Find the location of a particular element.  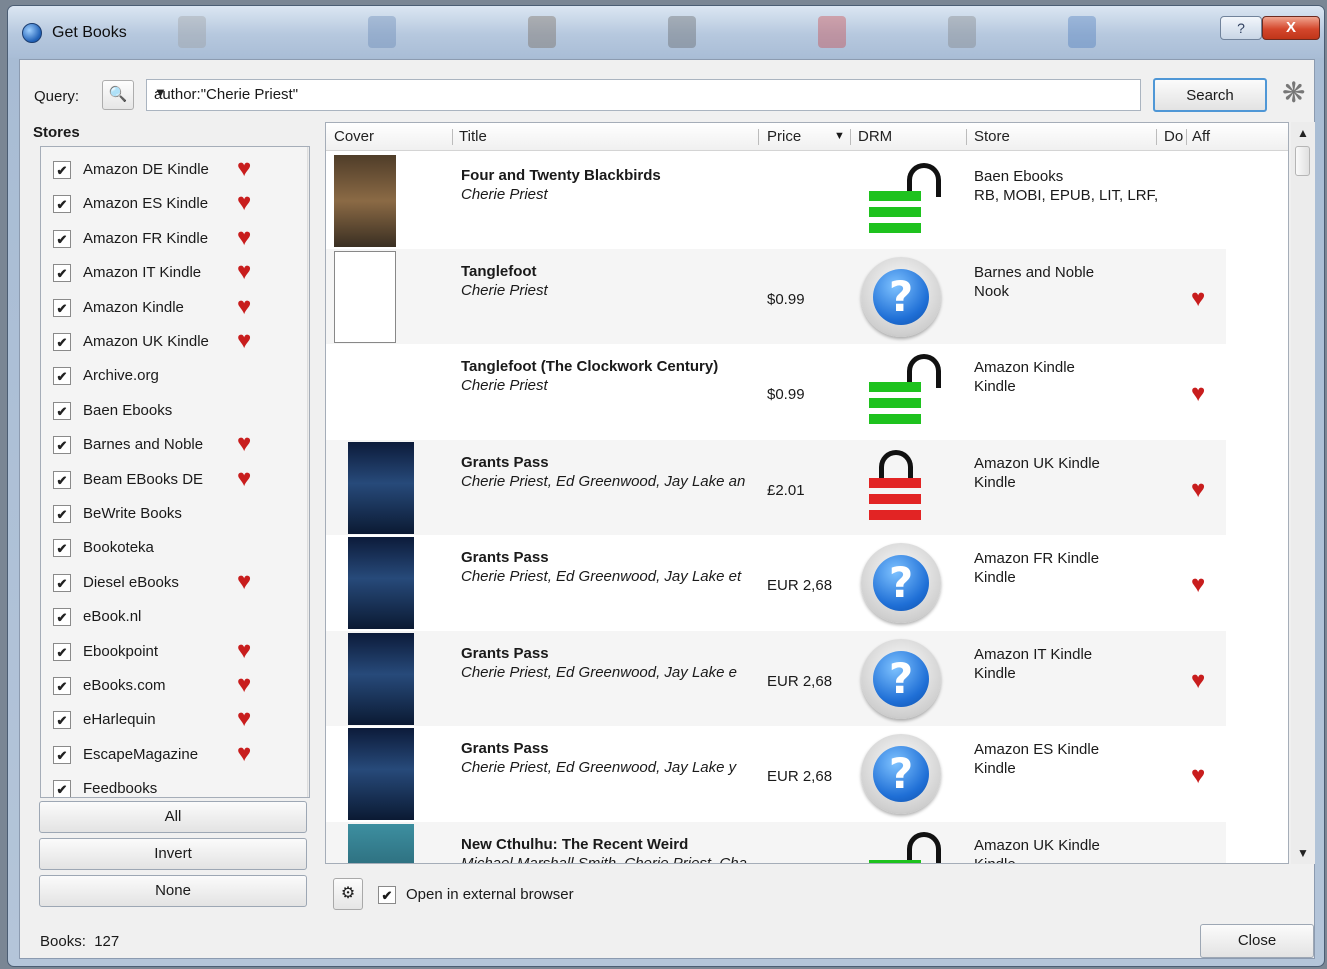

select-none-button: None is located at coordinates (173, 891).